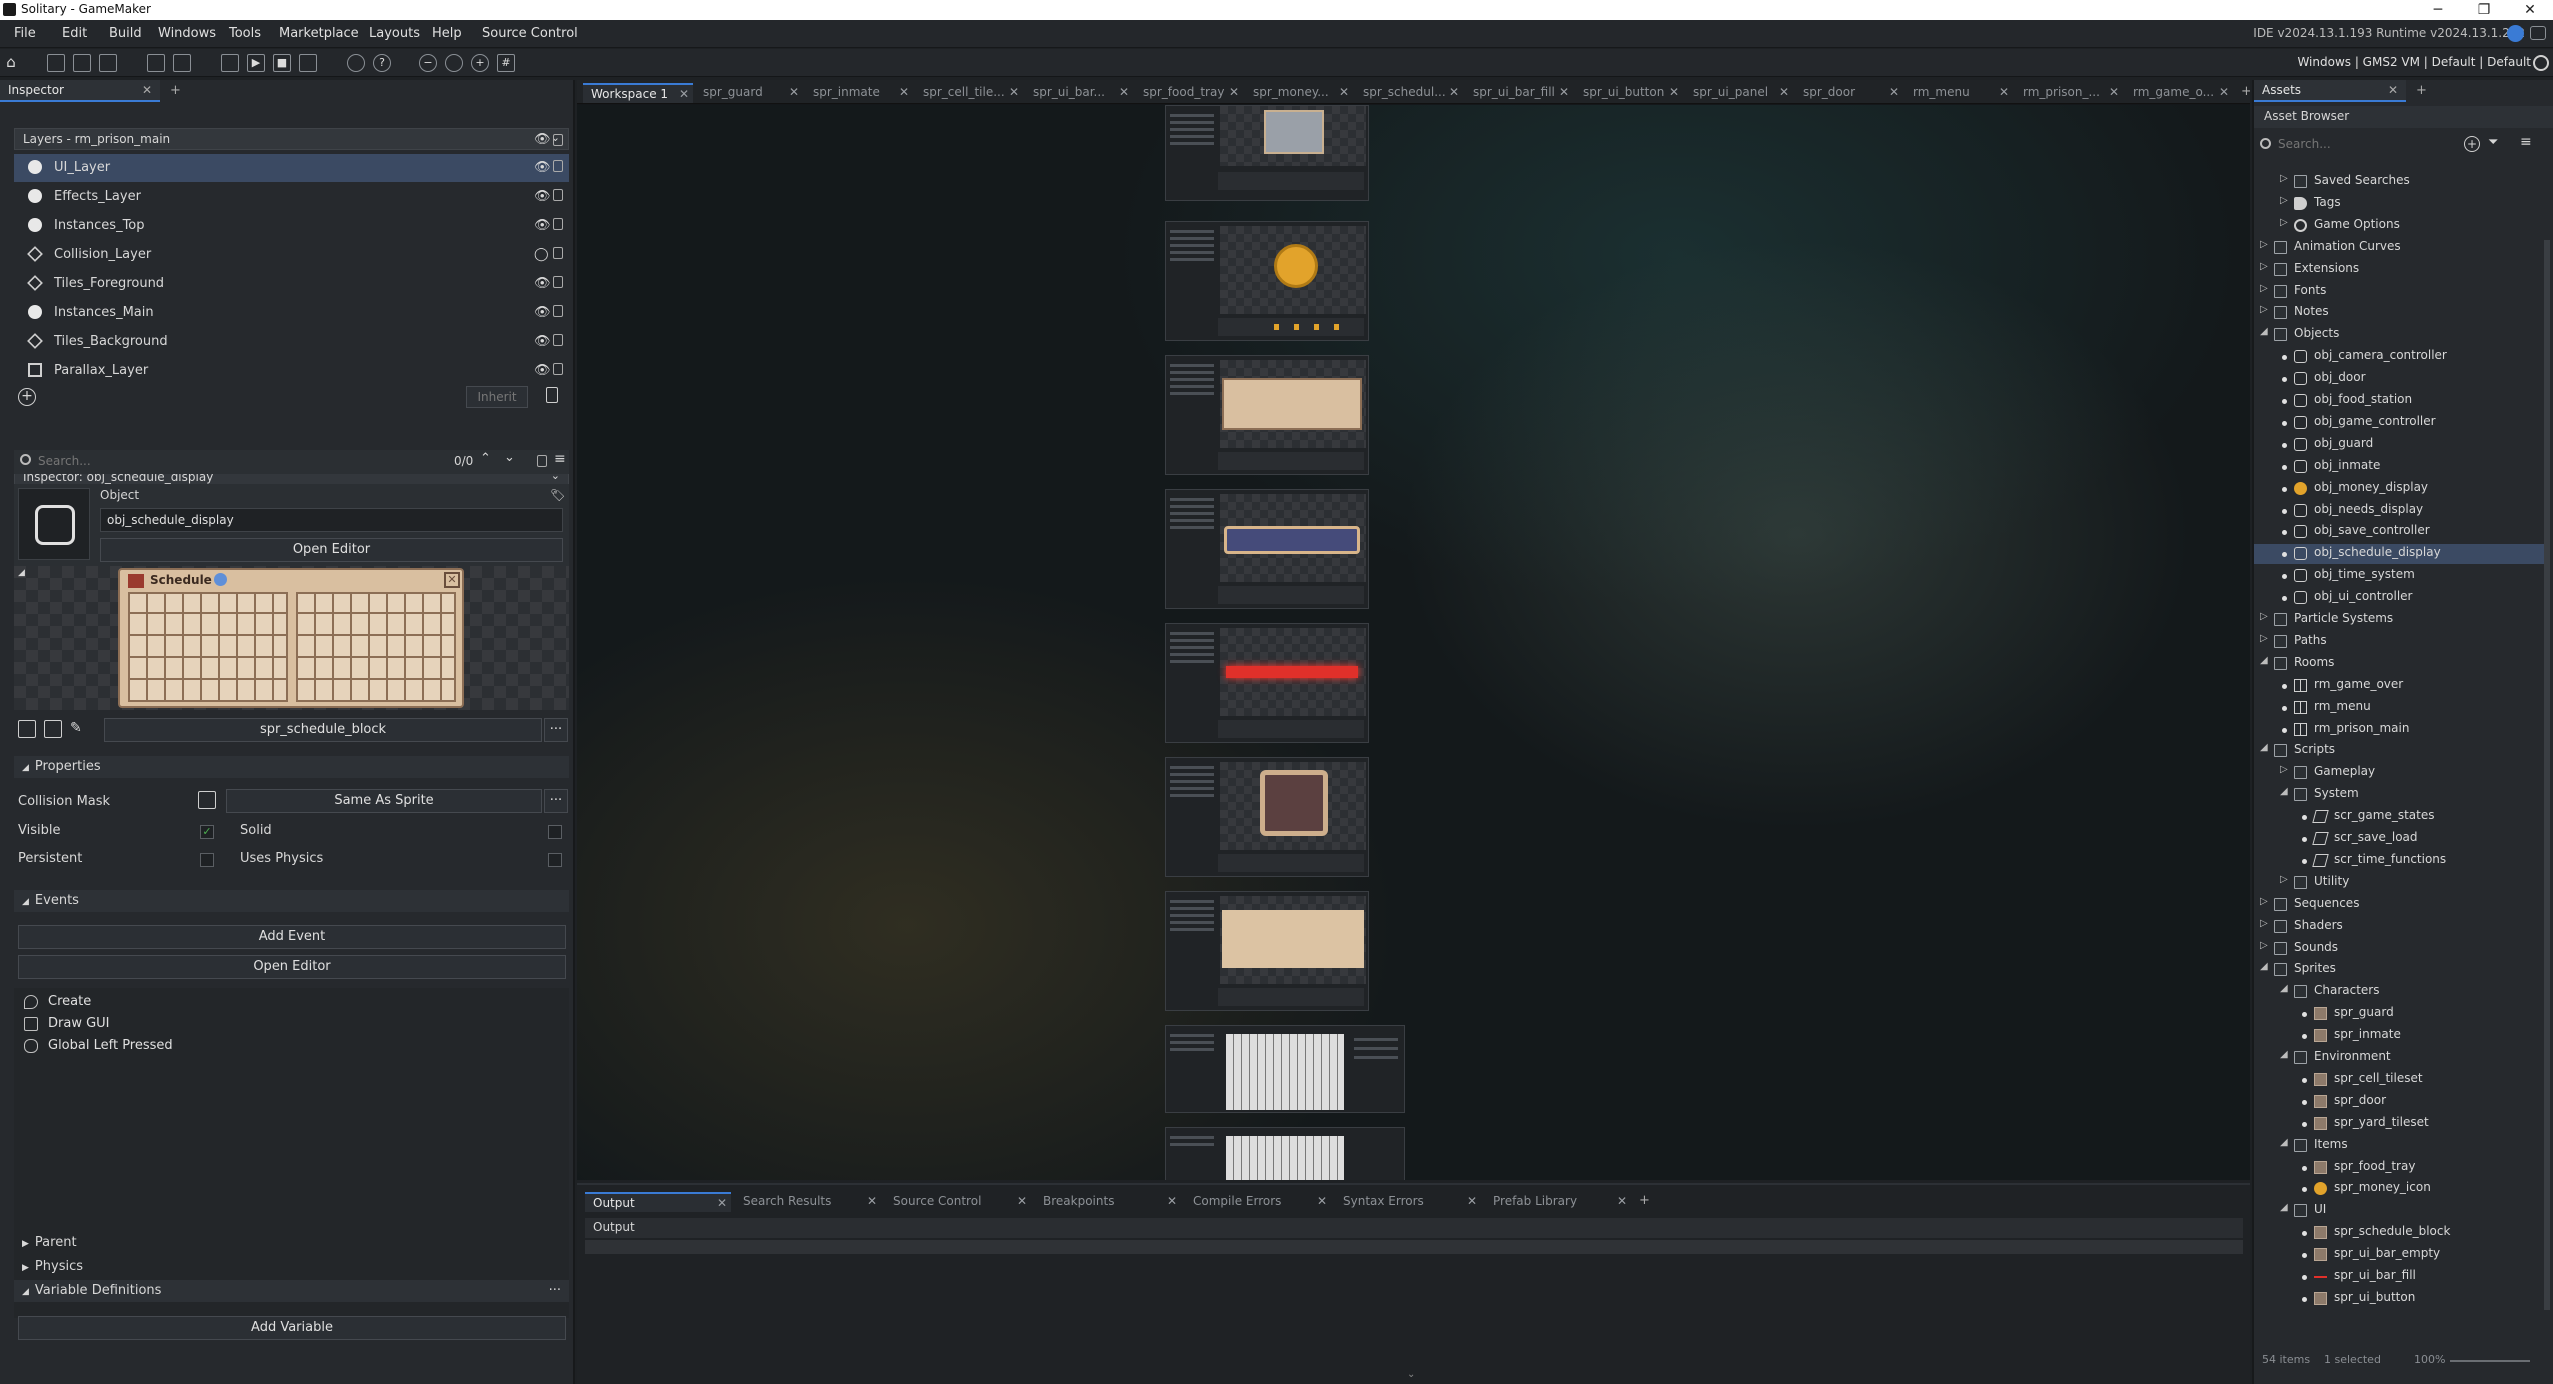 The width and height of the screenshot is (2553, 1384). I want to click on zoom-slider, so click(2490, 1361).